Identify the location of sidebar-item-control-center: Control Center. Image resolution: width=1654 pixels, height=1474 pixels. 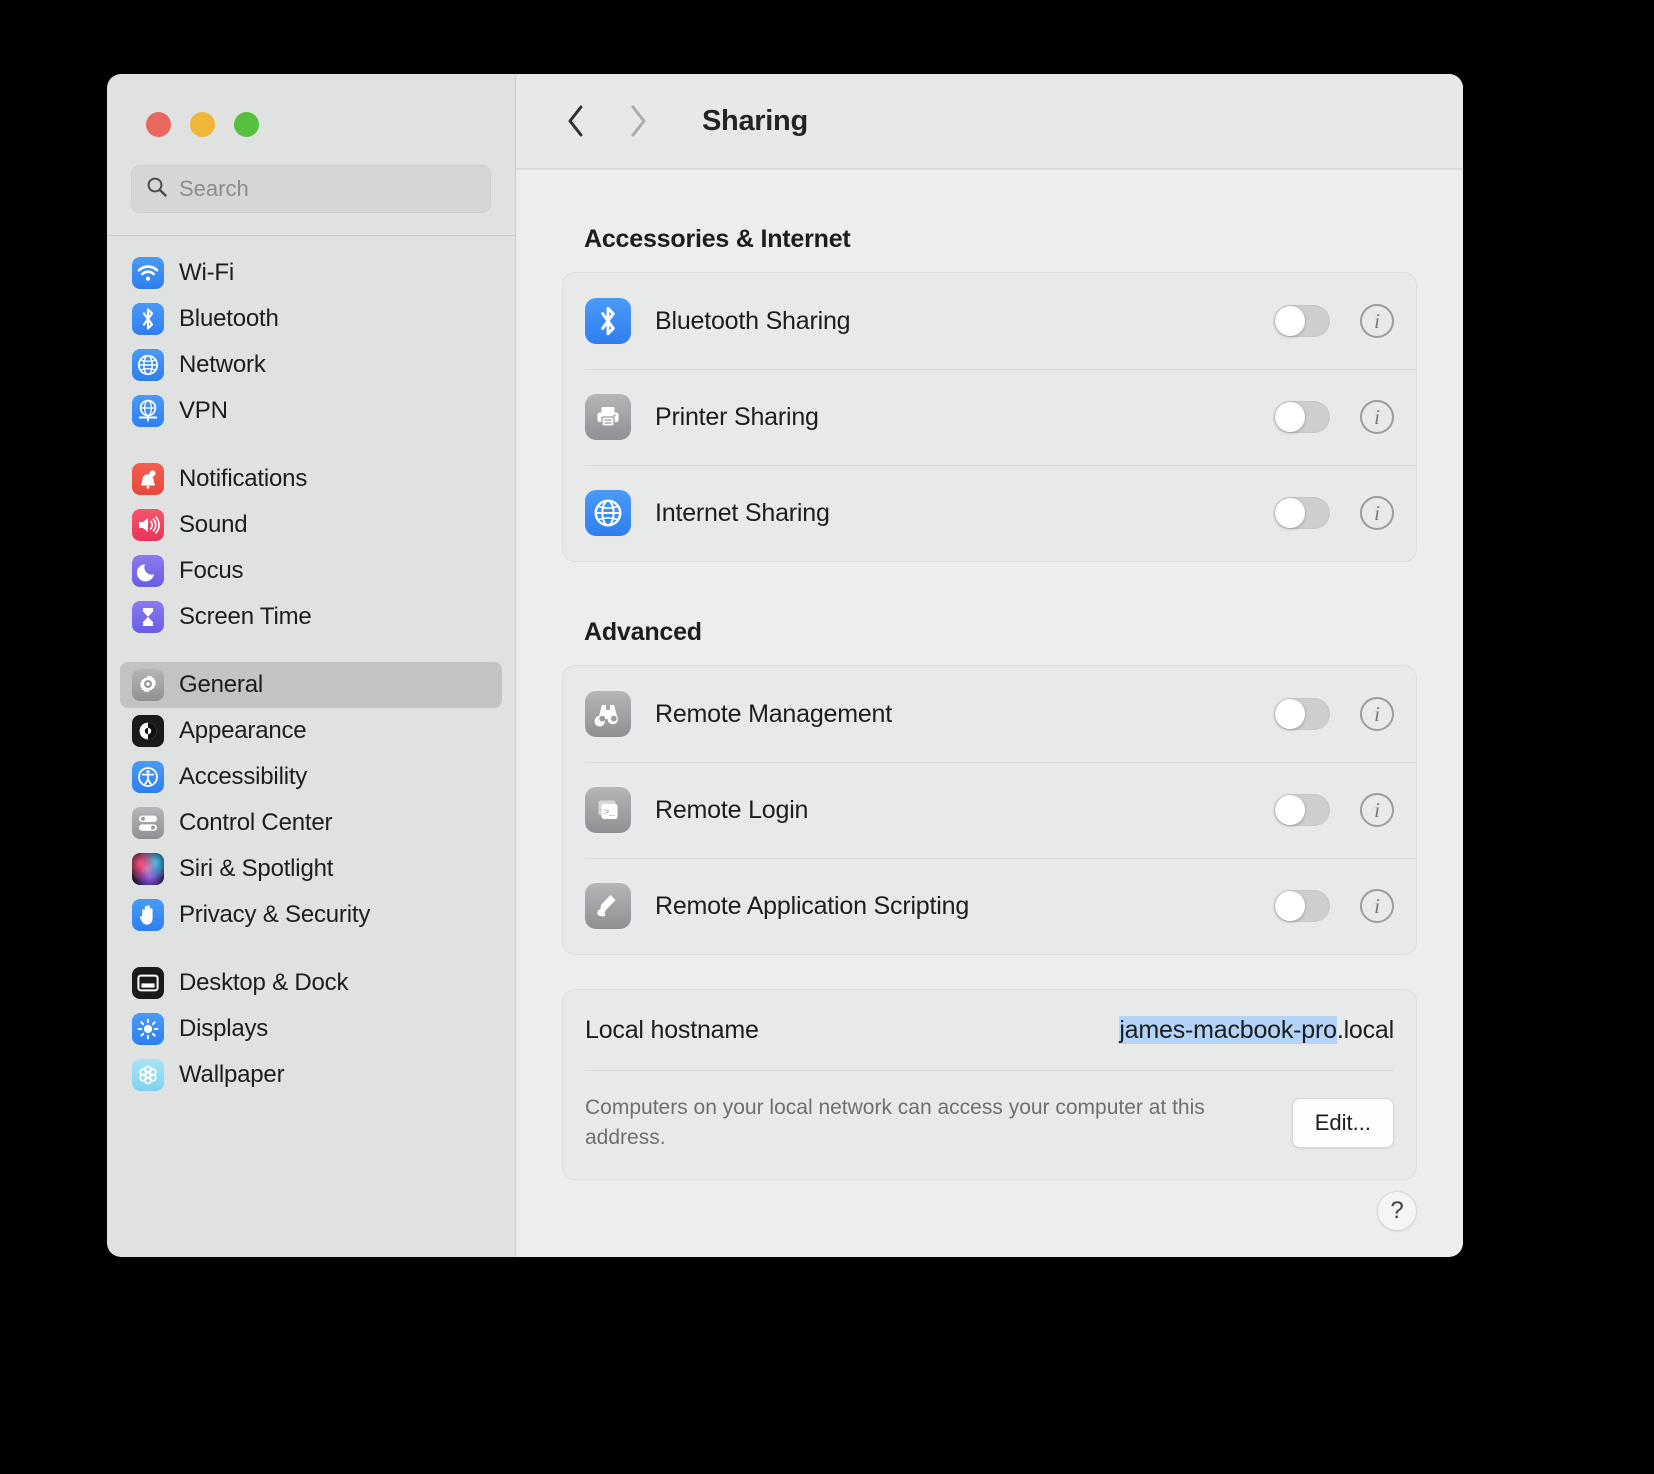
(311, 823).